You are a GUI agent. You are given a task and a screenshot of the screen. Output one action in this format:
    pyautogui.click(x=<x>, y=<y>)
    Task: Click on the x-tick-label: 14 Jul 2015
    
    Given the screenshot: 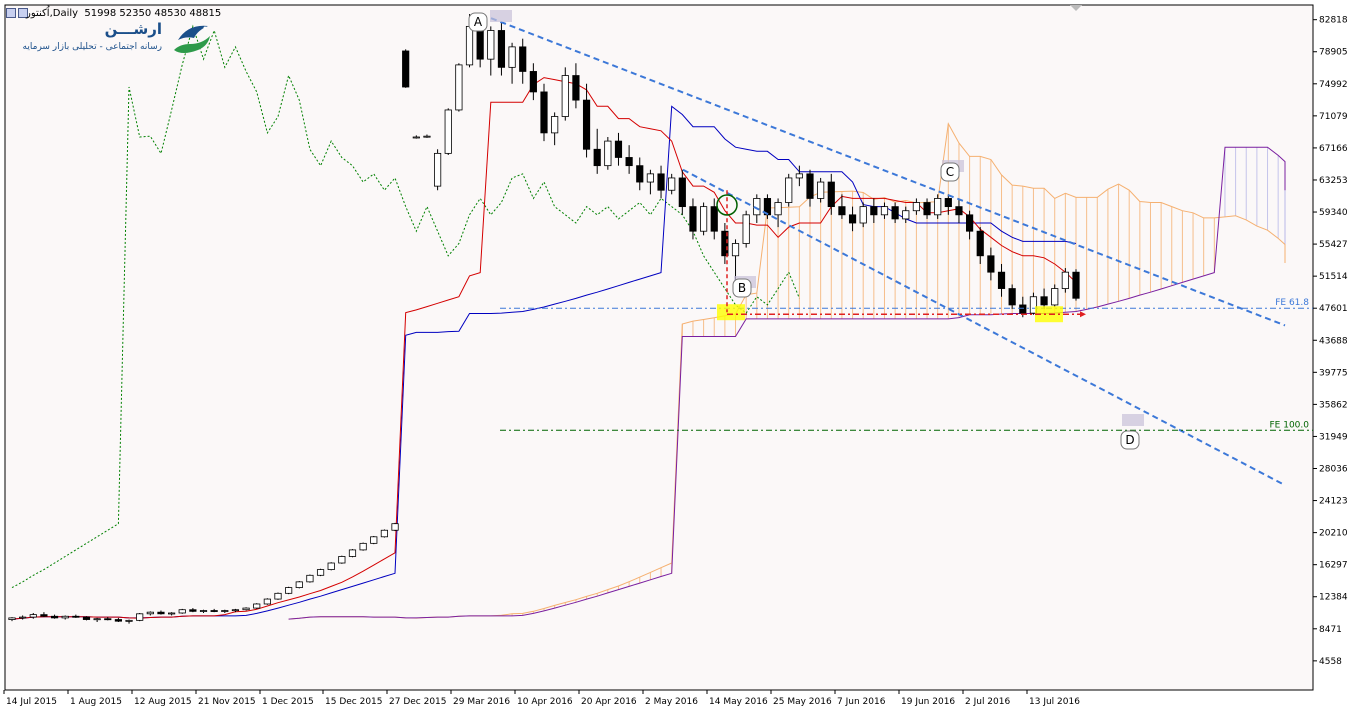 What is the action you would take?
    pyautogui.click(x=31, y=702)
    